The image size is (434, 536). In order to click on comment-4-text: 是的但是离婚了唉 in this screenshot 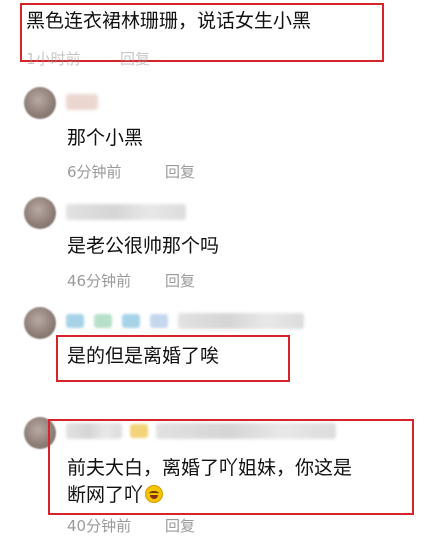, I will do `click(143, 356)`.